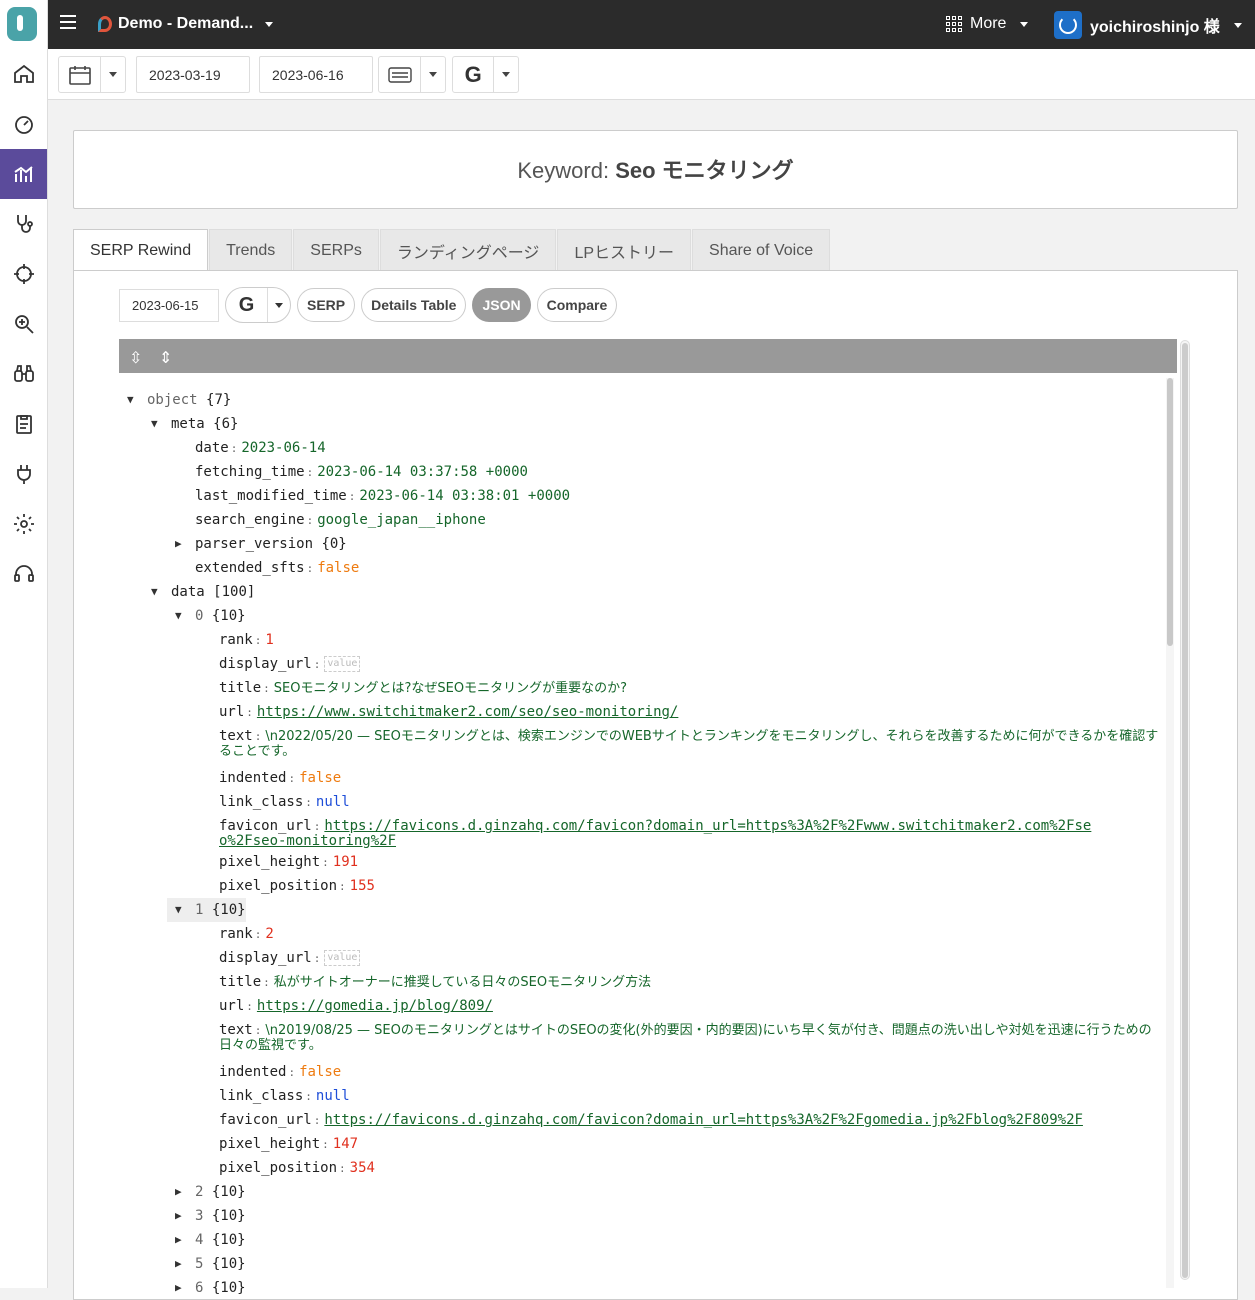 The image size is (1255, 1300). What do you see at coordinates (135, 358) in the screenshot?
I see `expand-all-icon: ⇳` at bounding box center [135, 358].